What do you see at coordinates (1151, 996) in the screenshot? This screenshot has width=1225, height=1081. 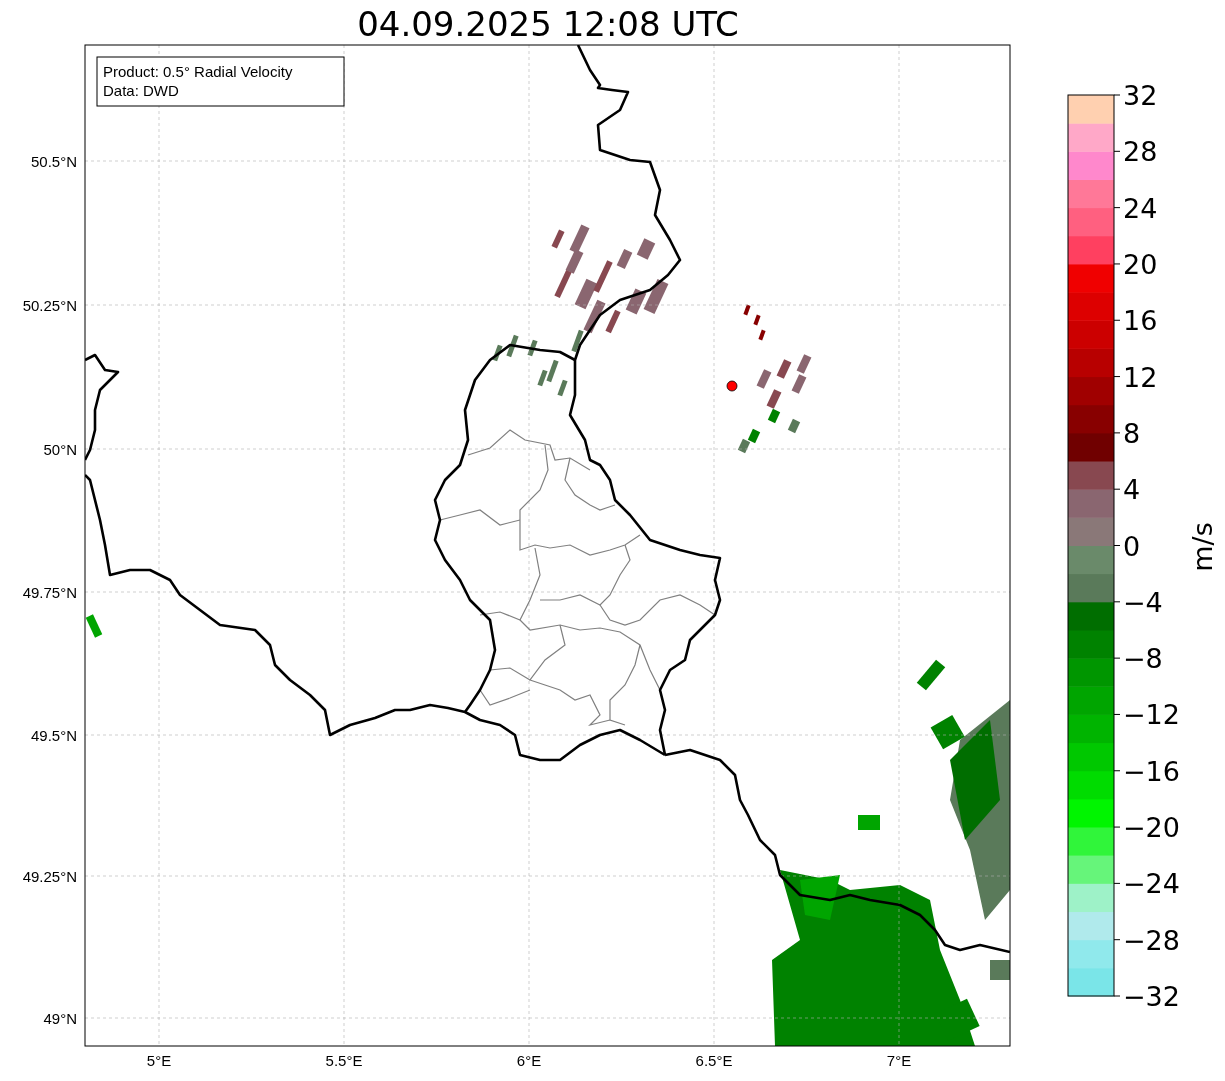 I see `colorbar-tick-label: −32` at bounding box center [1151, 996].